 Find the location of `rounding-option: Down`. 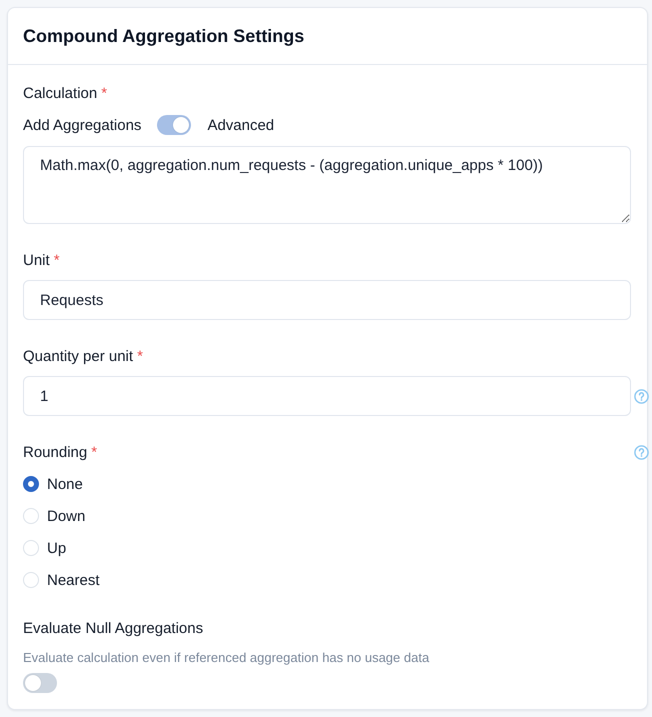

rounding-option: Down is located at coordinates (54, 516).